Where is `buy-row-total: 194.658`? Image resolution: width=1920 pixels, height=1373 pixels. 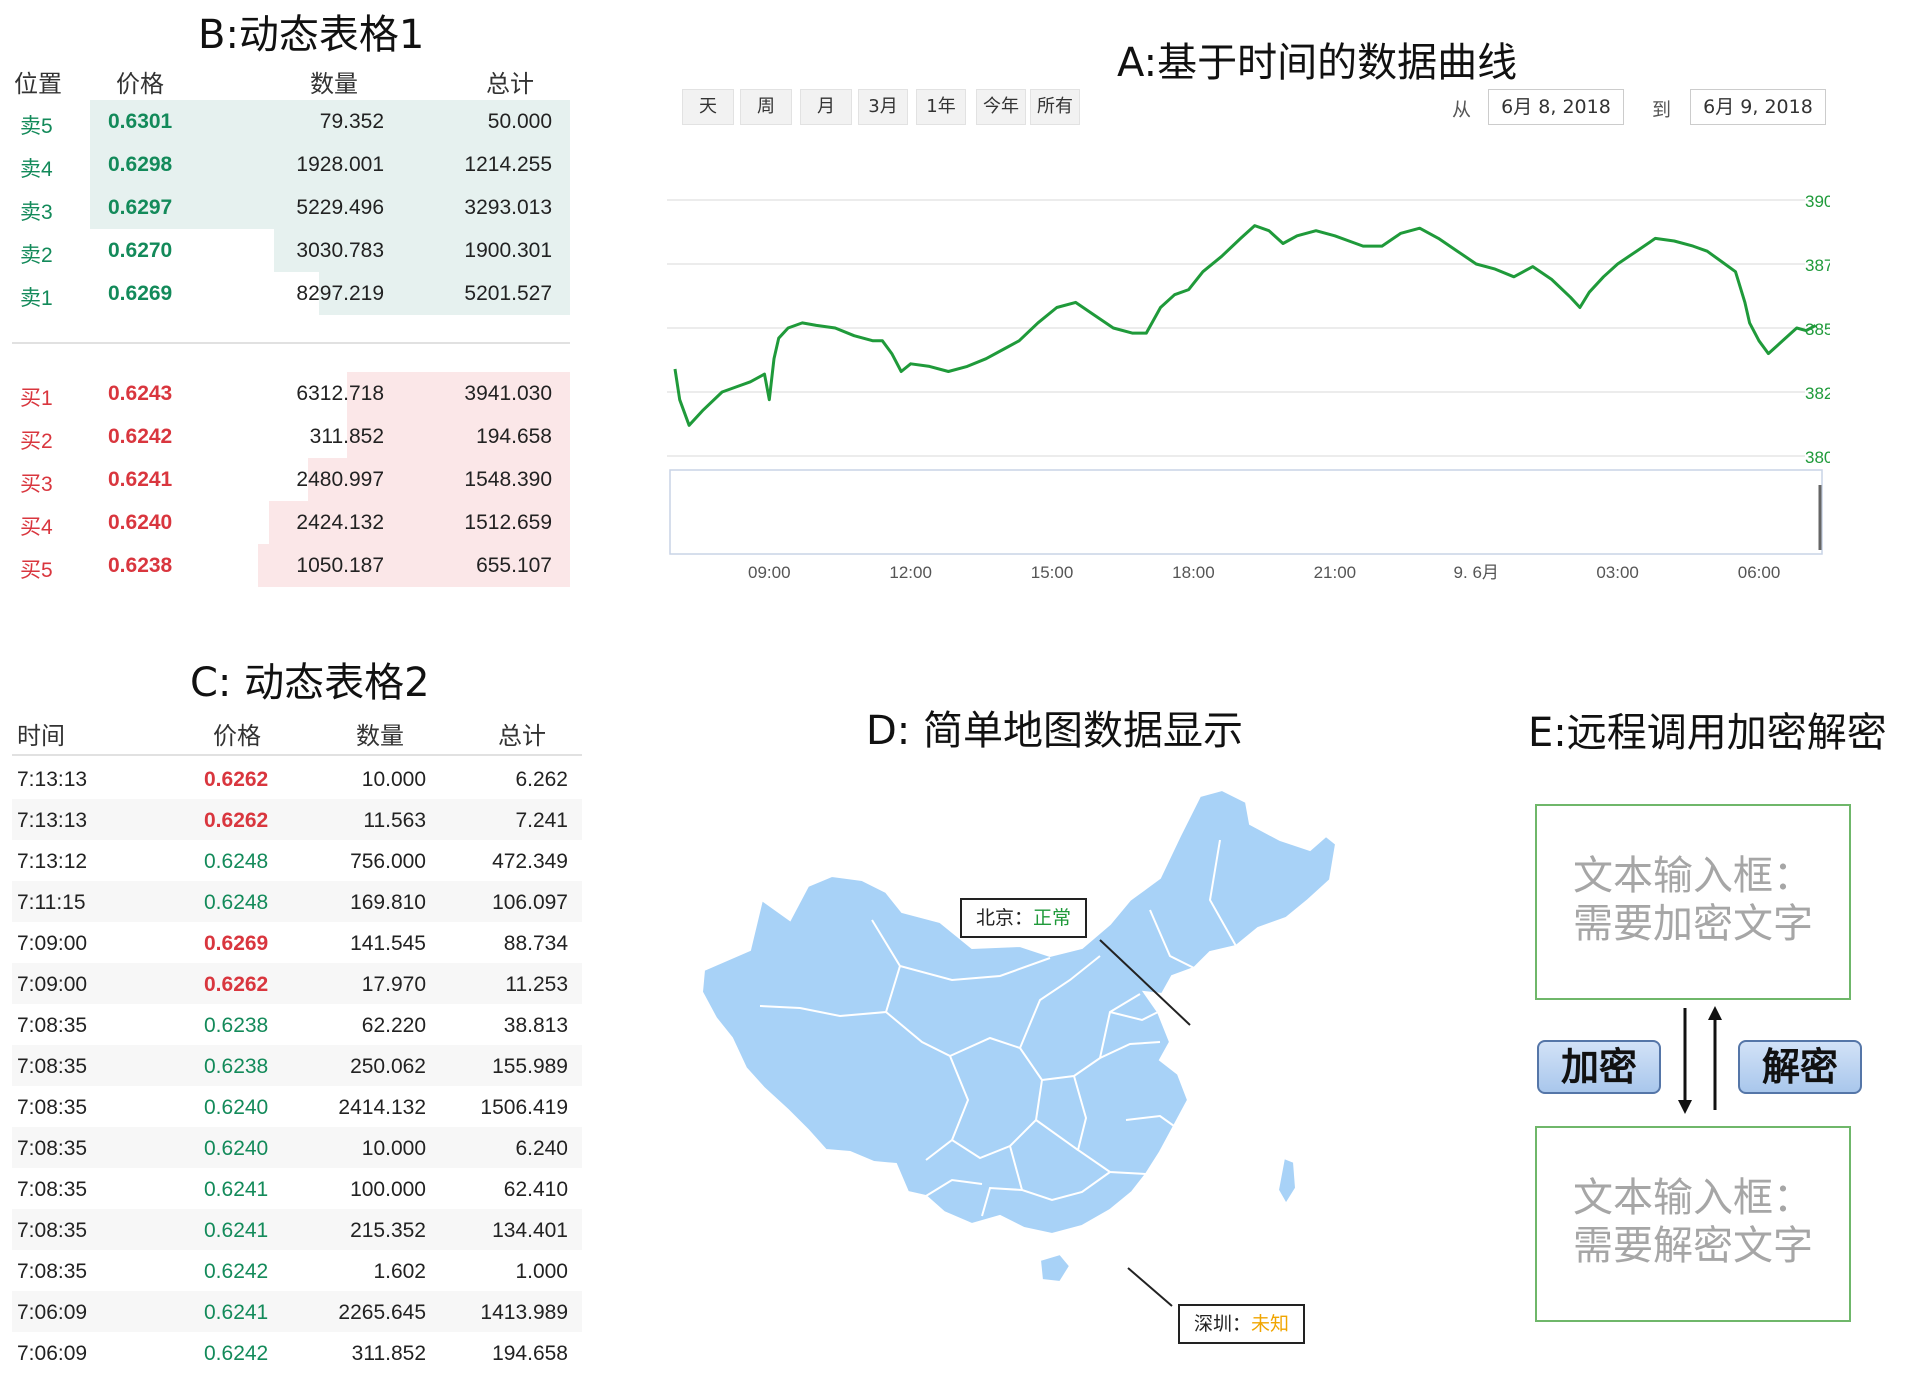 buy-row-total: 194.658 is located at coordinates (514, 436).